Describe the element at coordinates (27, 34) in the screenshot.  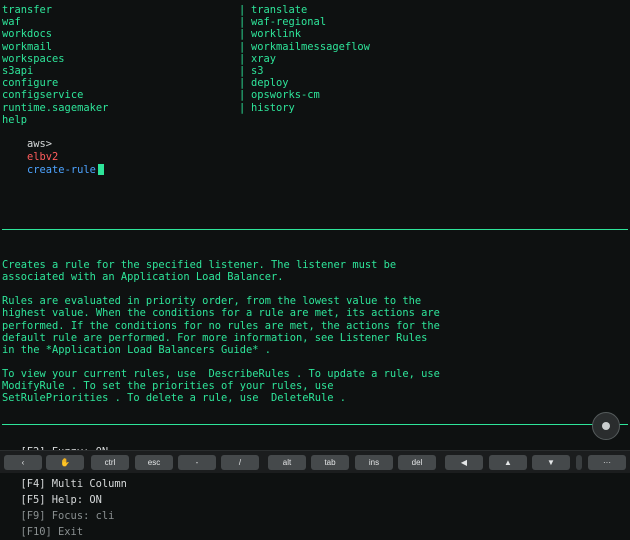
I see `completion-item: workdocs` at that location.